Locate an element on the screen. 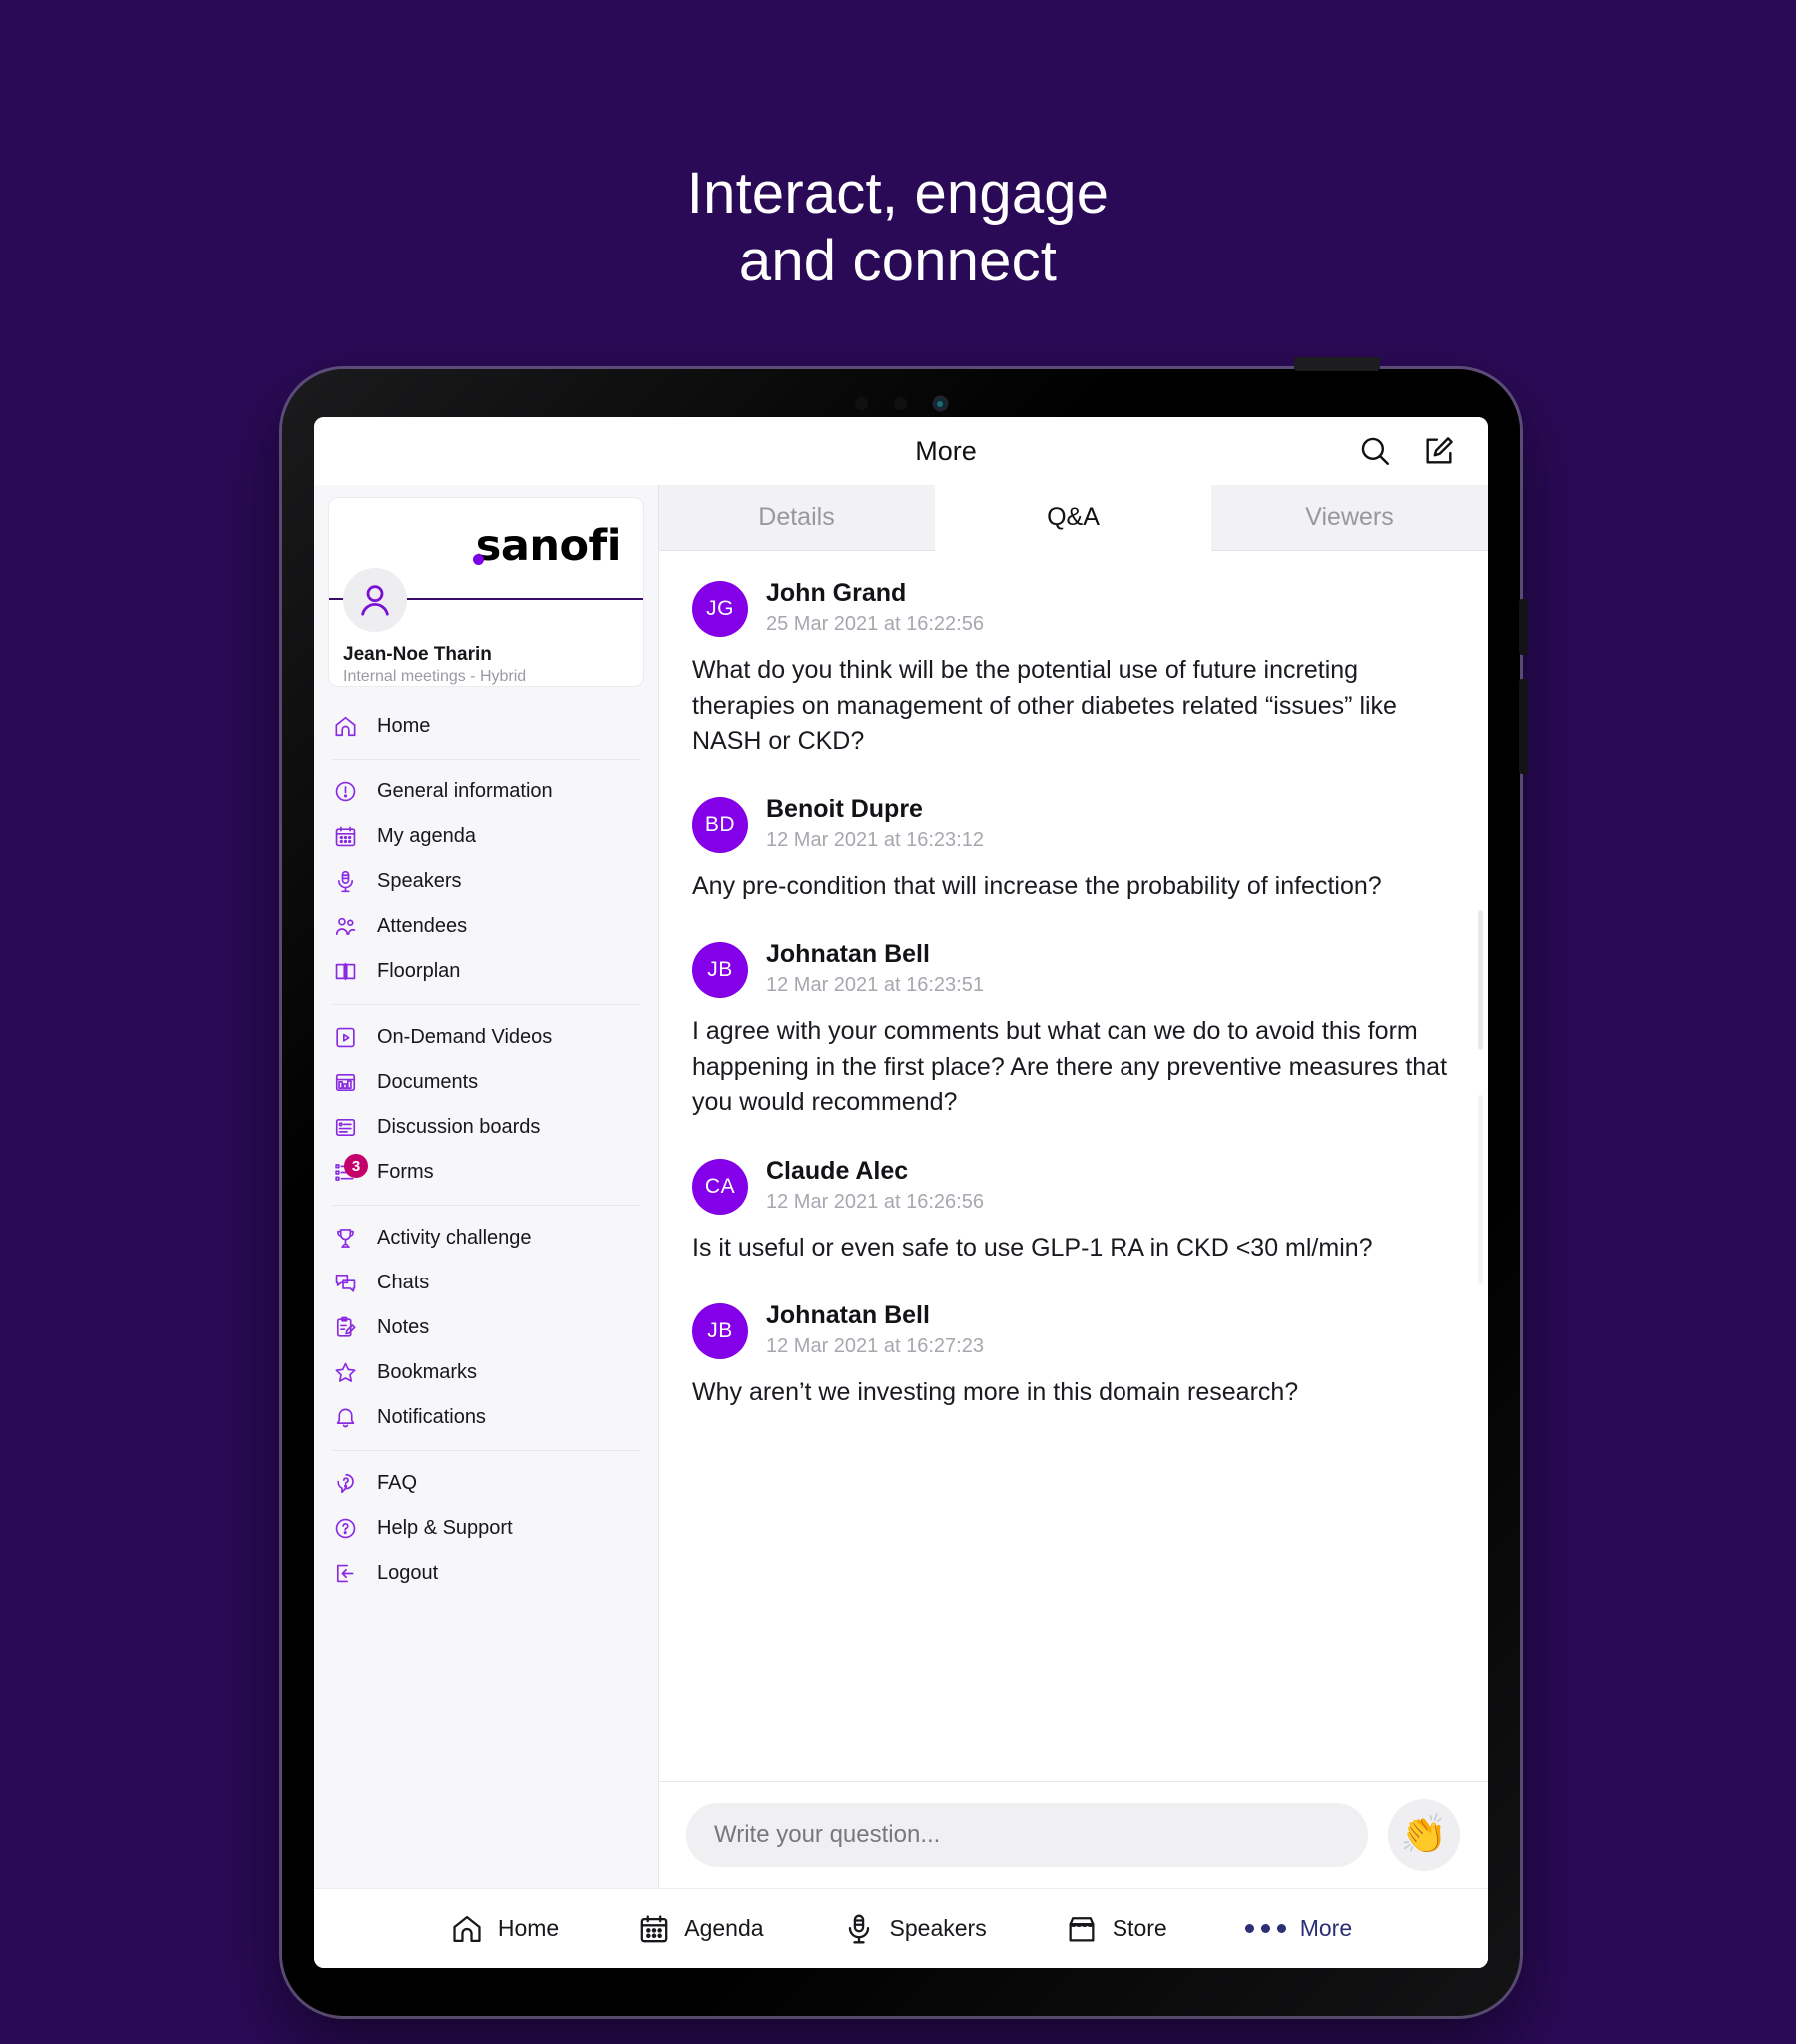 The image size is (1796, 2044). tab-bar: Details Q&A Viewers is located at coordinates (1073, 518).